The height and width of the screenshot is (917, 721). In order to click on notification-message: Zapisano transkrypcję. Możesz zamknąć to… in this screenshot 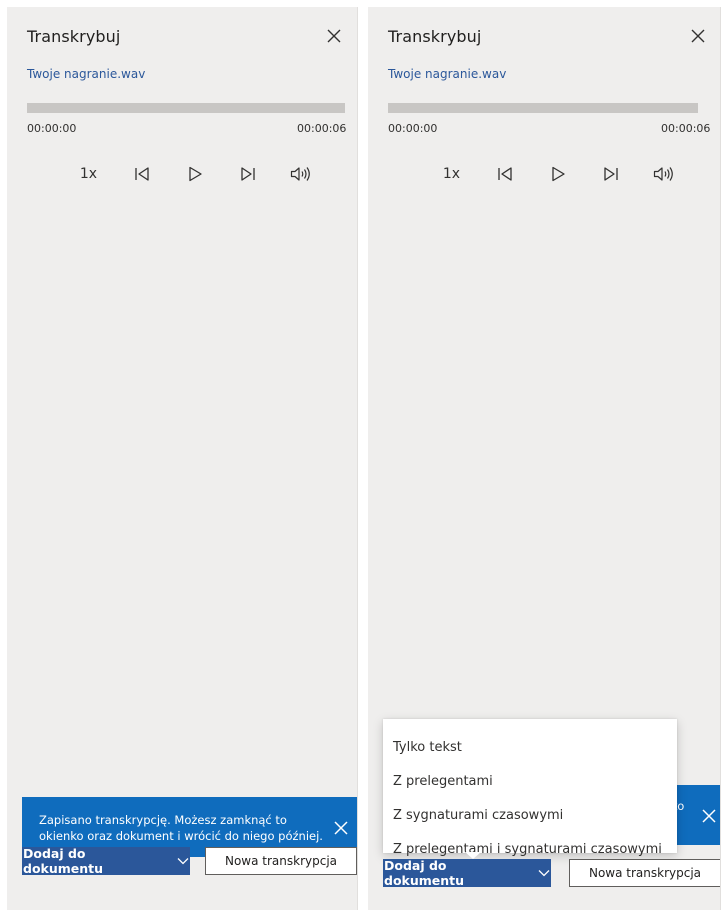, I will do `click(181, 828)`.